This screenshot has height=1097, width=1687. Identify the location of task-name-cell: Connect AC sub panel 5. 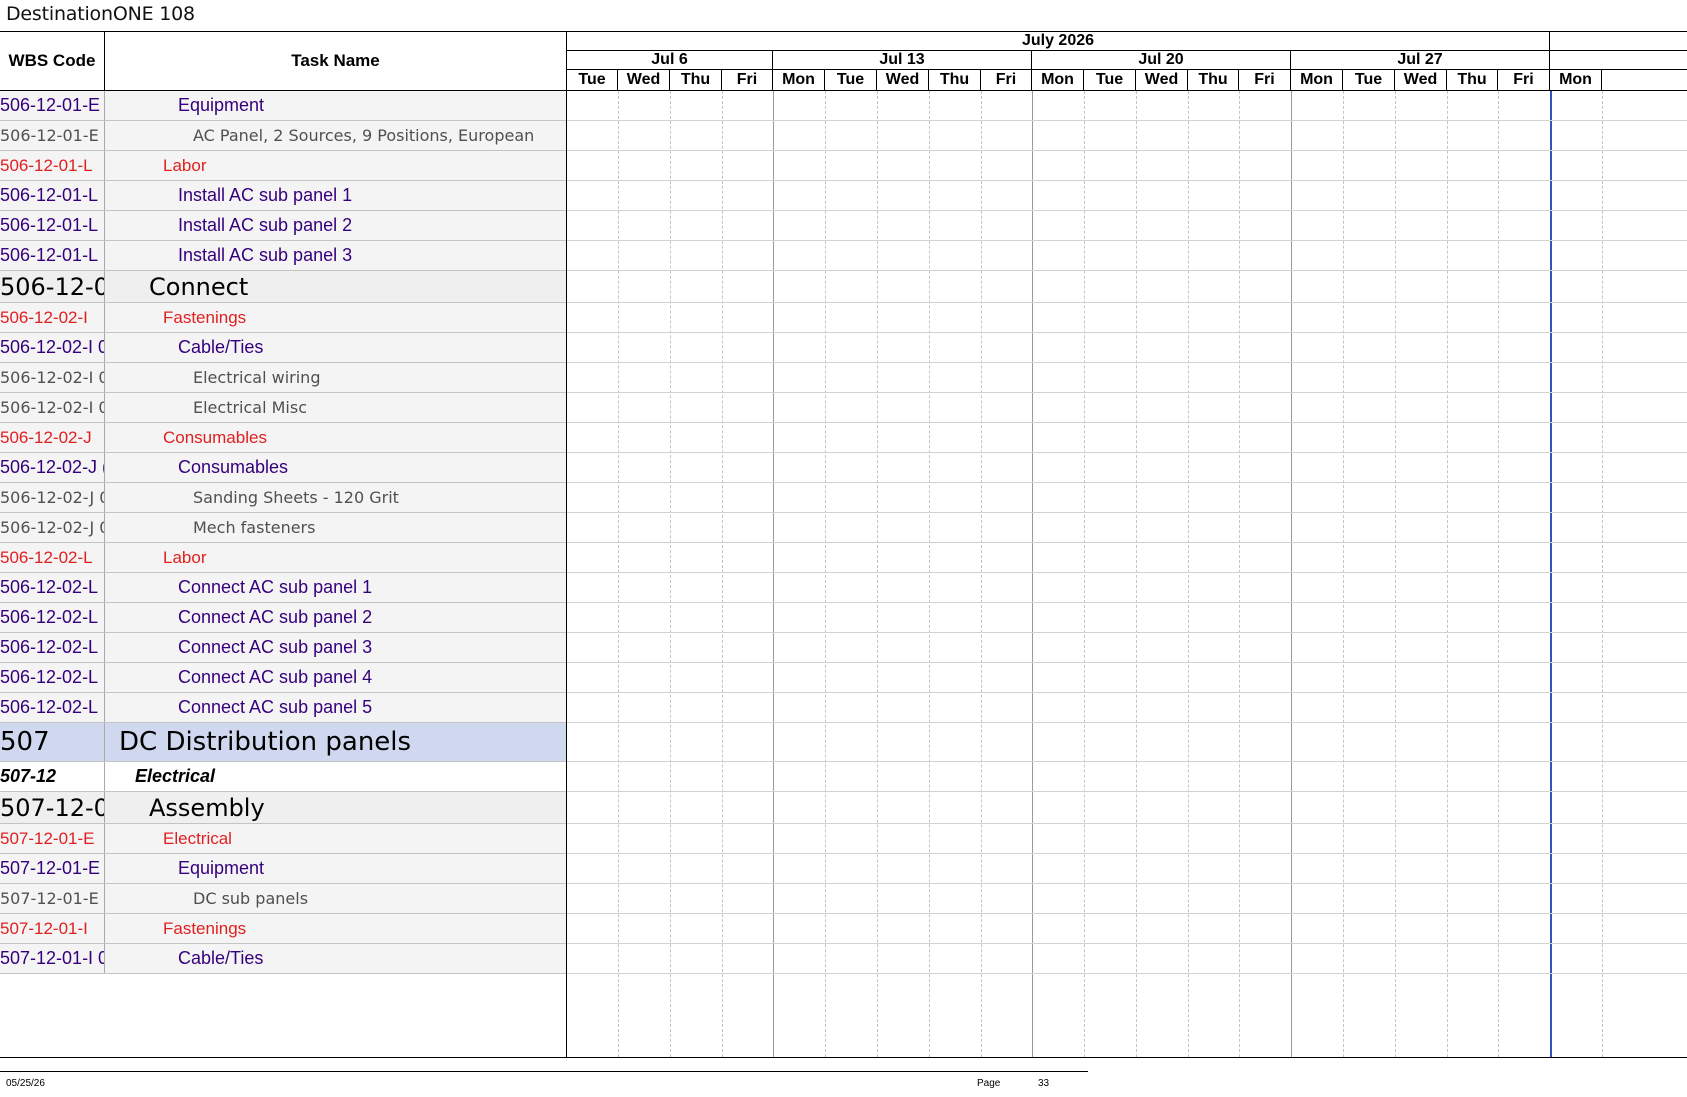
(275, 707).